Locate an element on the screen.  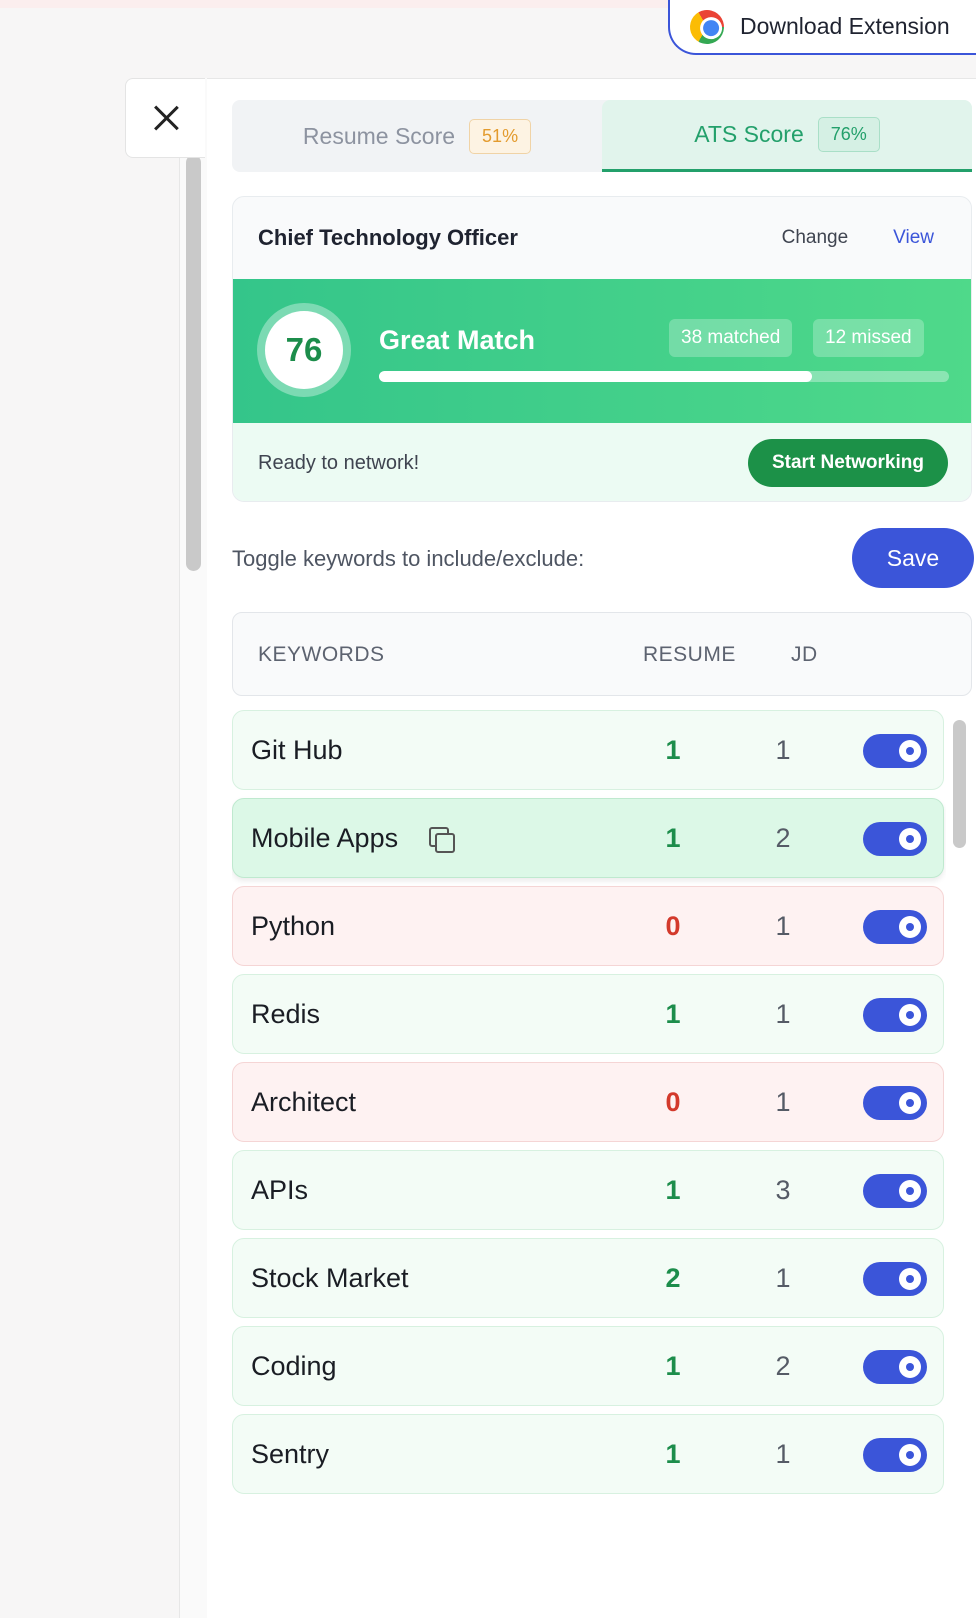
table-row: Git Hub 1 1 is located at coordinates (588, 750).